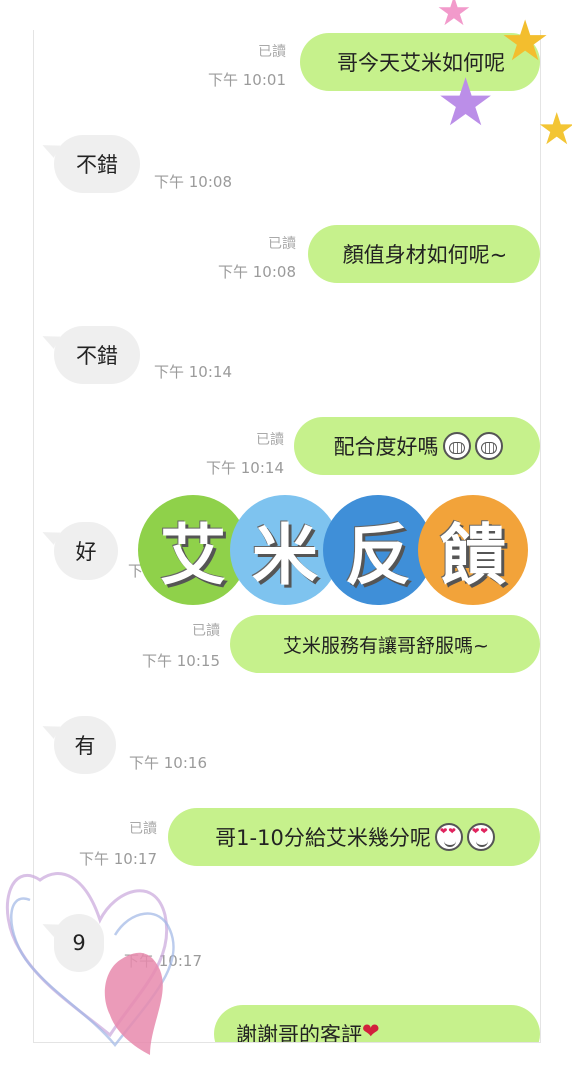  I want to click on heart-doodle-icon, so click(90, 963).